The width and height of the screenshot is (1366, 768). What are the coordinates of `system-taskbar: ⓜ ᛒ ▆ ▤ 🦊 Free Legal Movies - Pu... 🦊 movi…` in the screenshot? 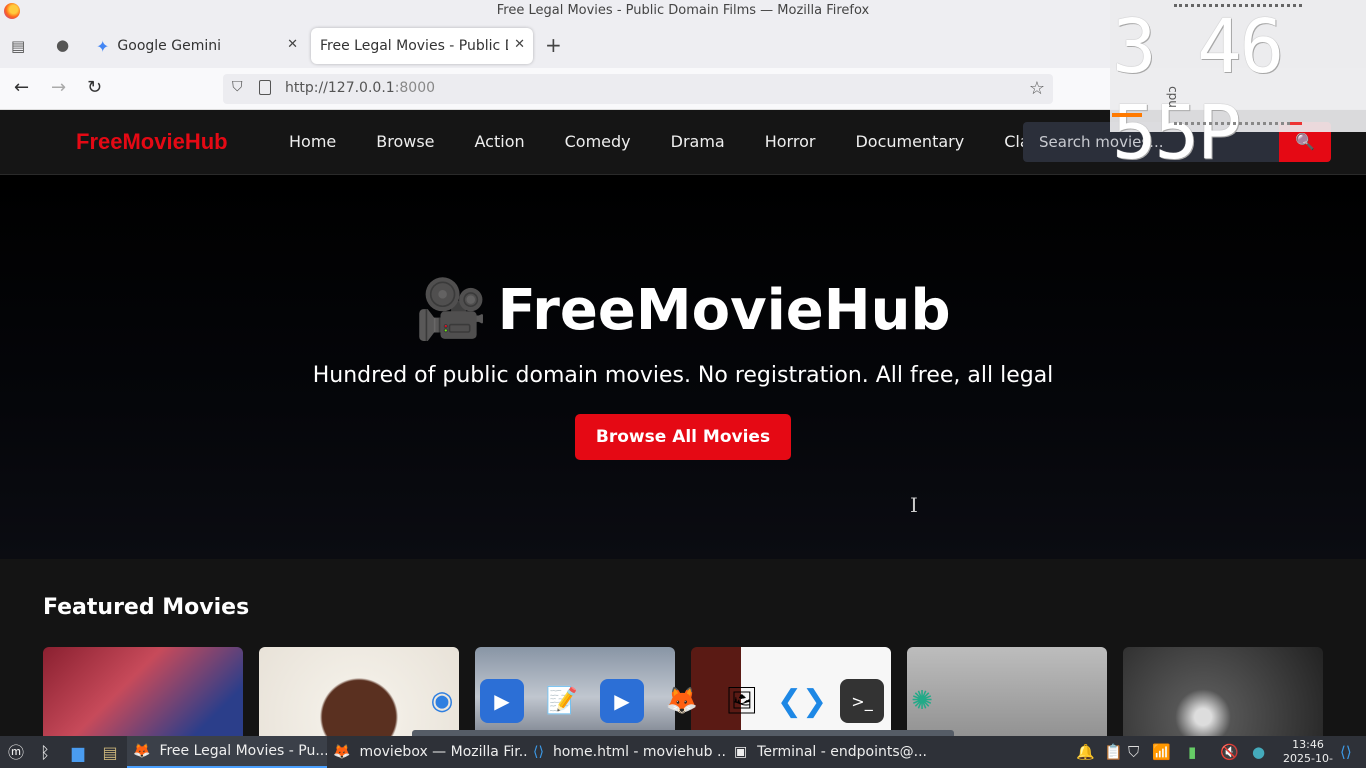 It's located at (683, 752).